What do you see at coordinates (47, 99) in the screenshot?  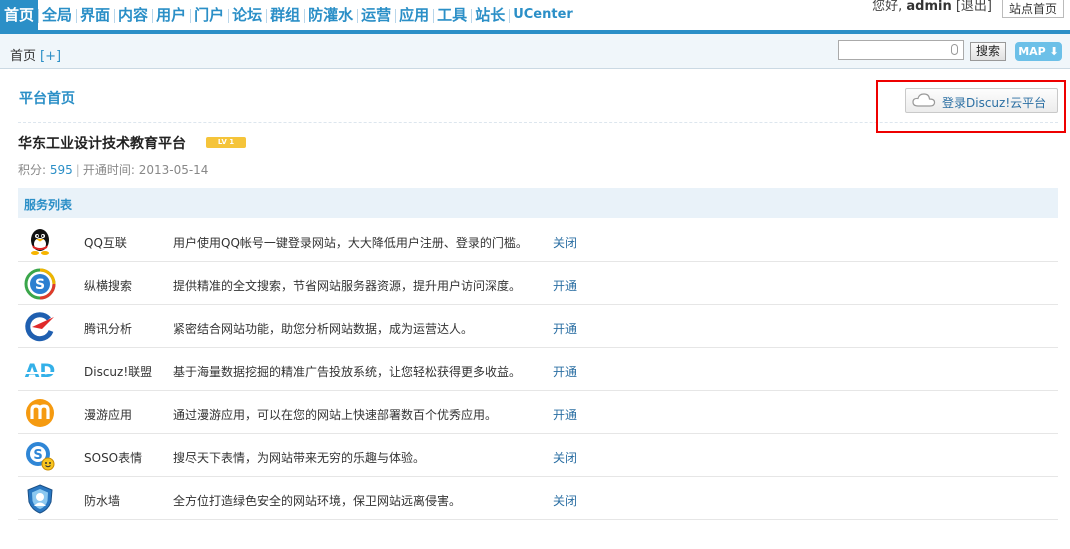 I see `page-title: 平台首页` at bounding box center [47, 99].